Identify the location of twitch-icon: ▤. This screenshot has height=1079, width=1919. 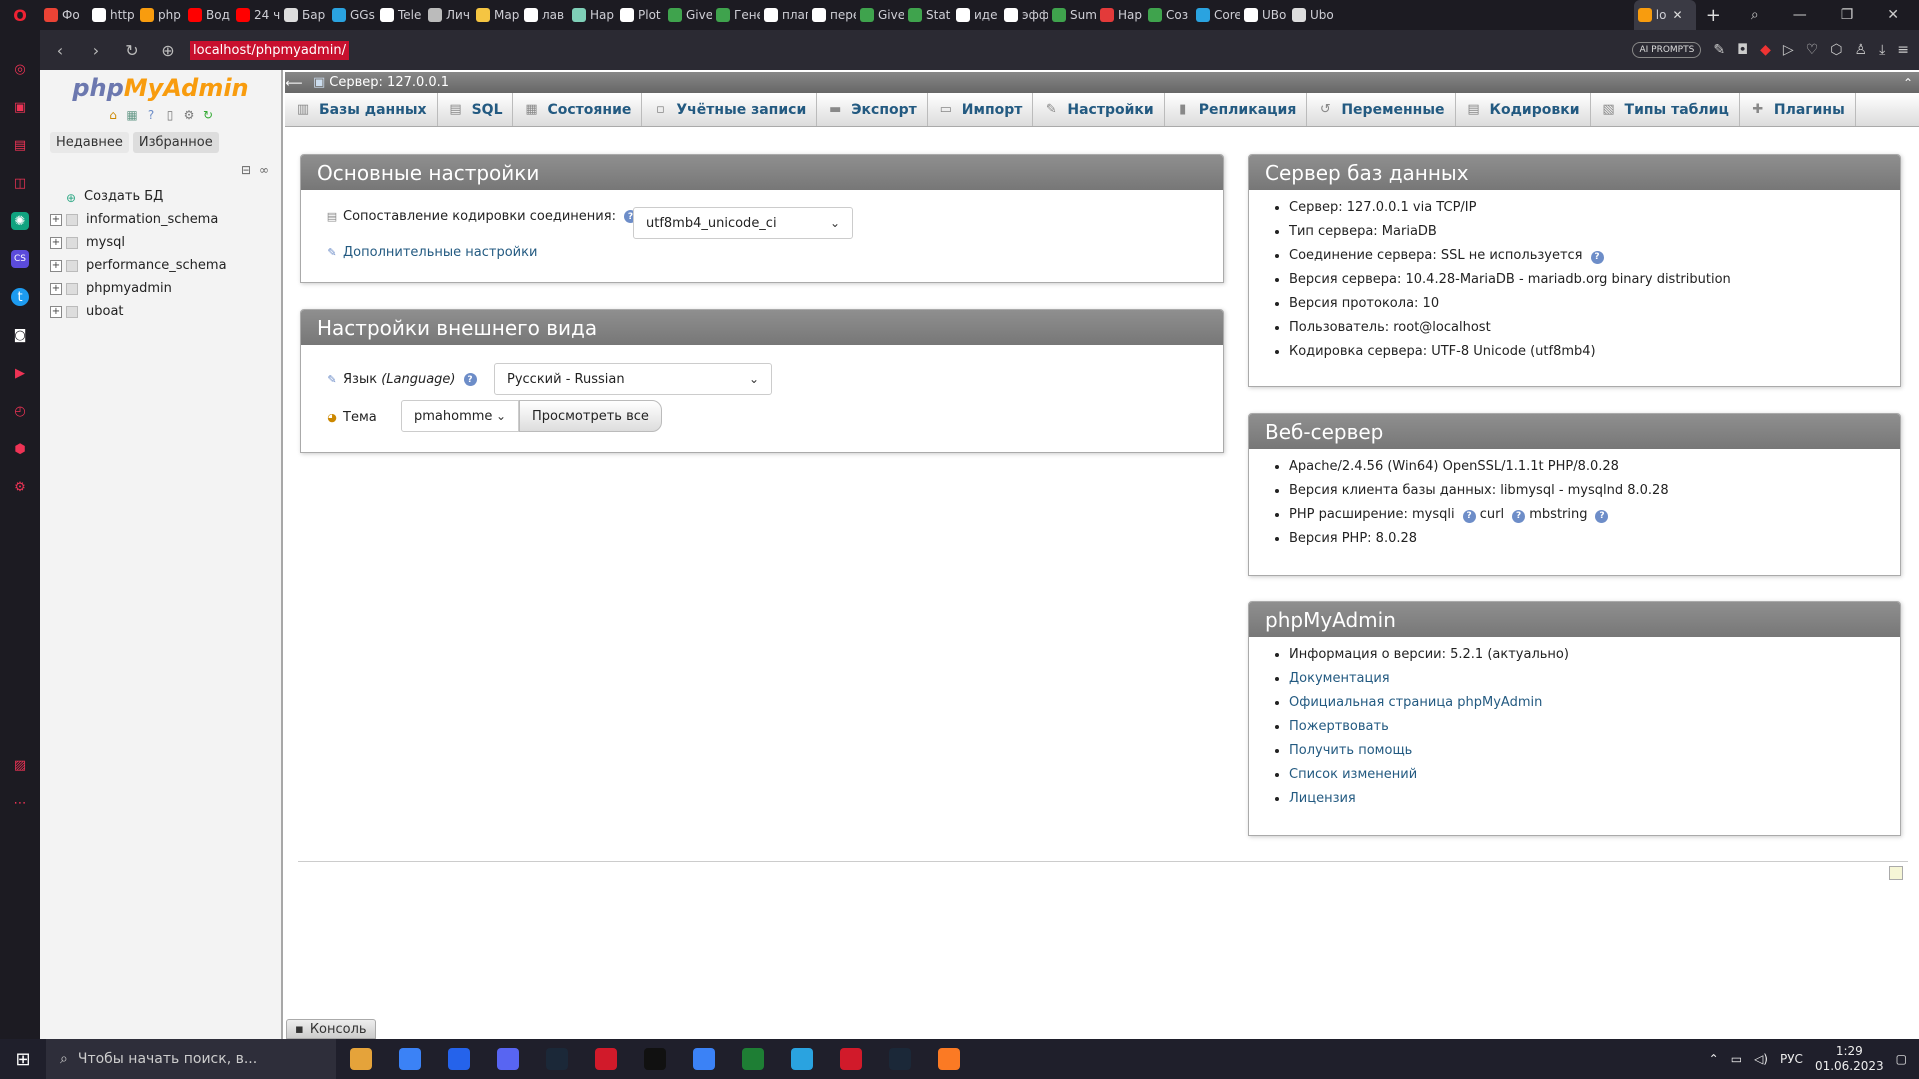
(20, 145).